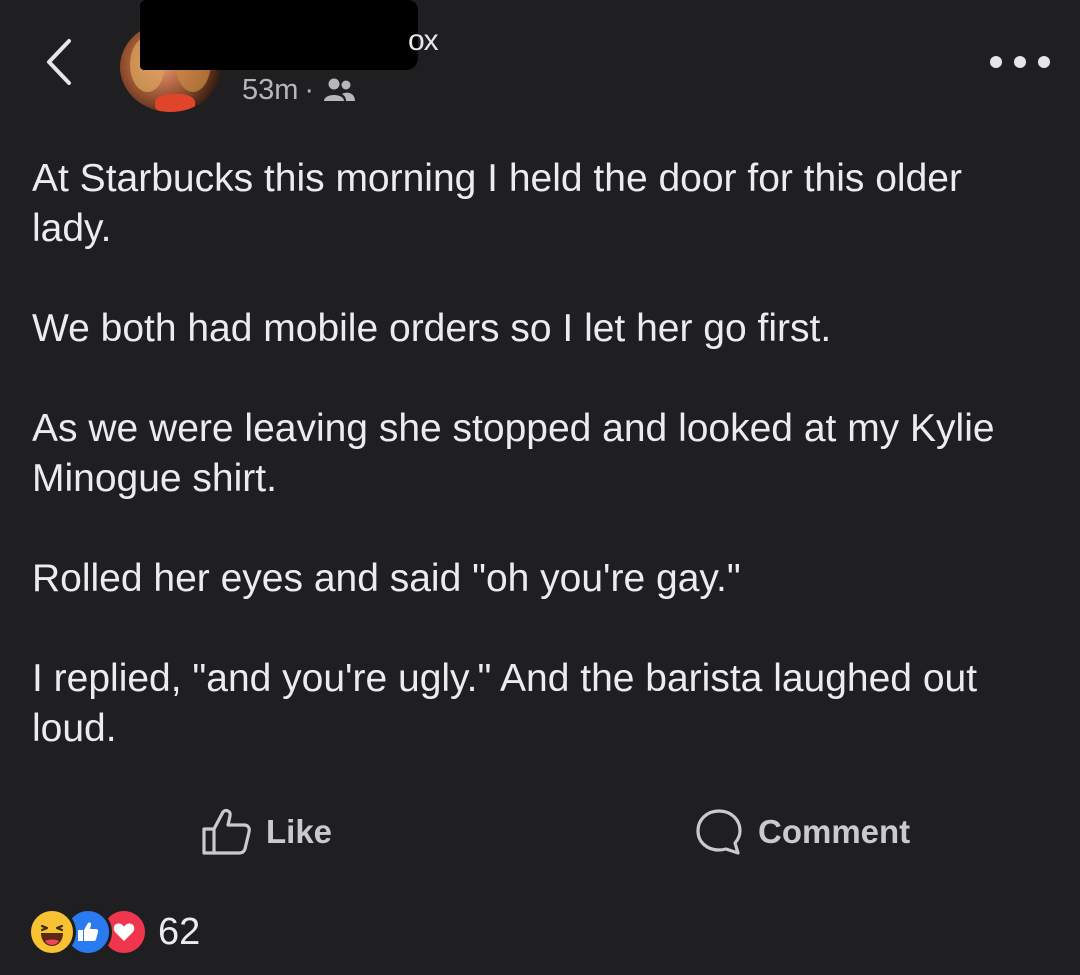  I want to click on more-options-button, so click(1020, 62).